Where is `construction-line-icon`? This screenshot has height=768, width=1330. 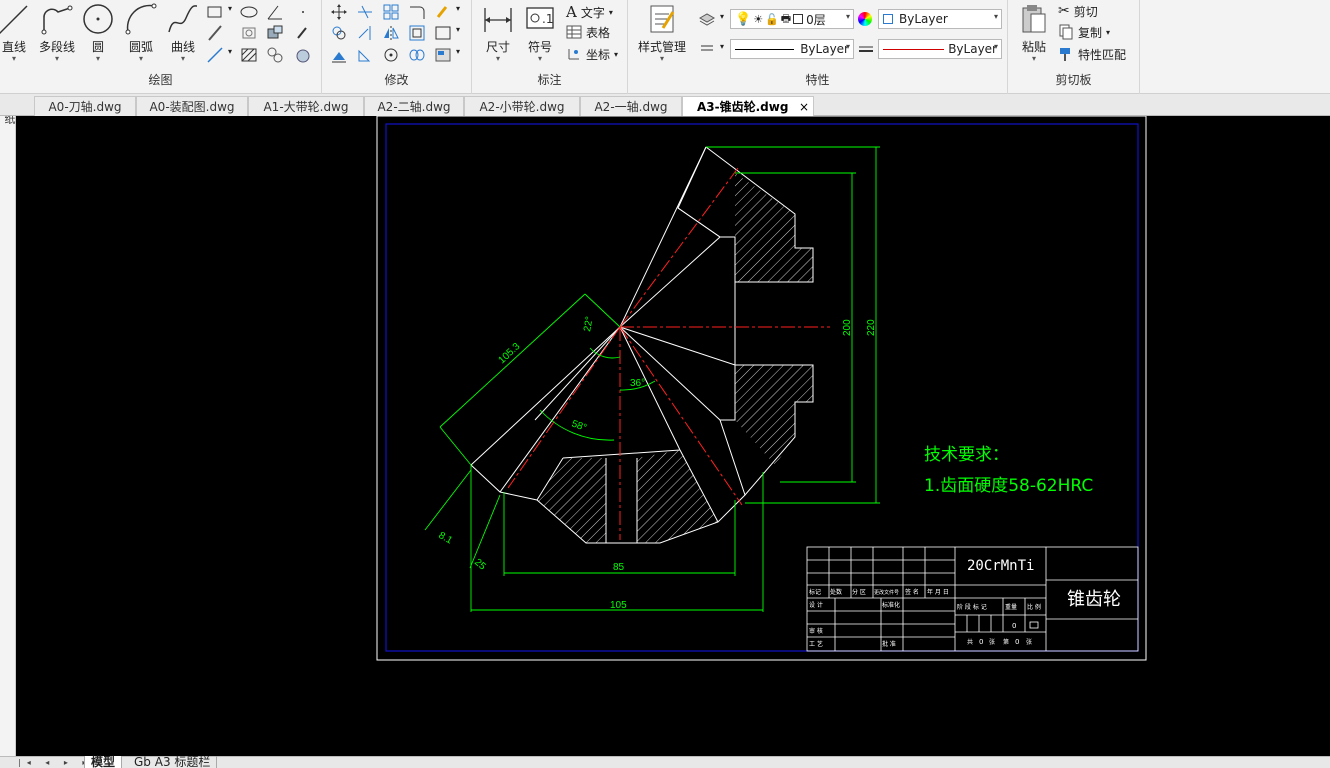
construction-line-icon is located at coordinates (215, 33).